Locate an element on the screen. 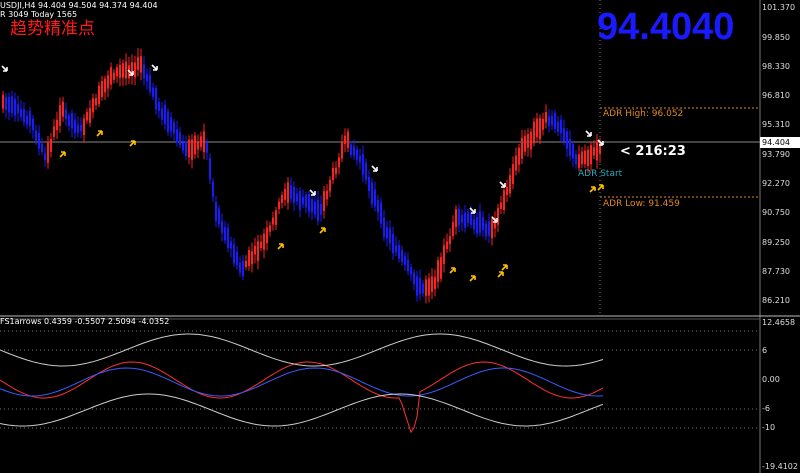 The height and width of the screenshot is (473, 800). price-axis-label: 98.330 is located at coordinates (776, 66).